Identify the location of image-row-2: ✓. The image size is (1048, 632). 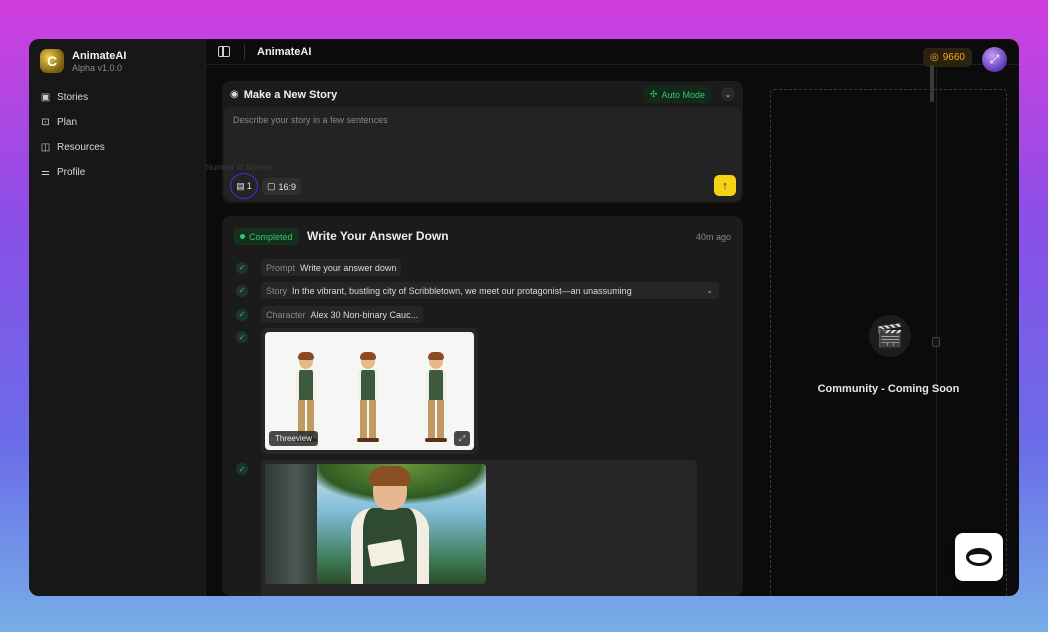
(248, 469).